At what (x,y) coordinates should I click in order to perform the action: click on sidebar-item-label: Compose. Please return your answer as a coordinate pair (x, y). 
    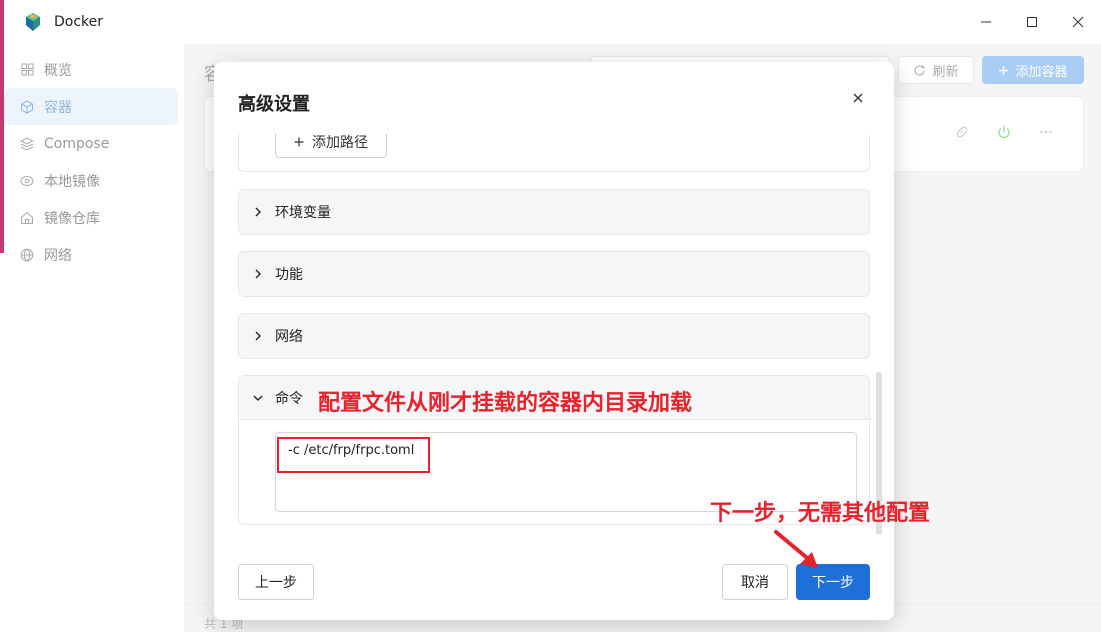
    Looking at the image, I should click on (77, 143).